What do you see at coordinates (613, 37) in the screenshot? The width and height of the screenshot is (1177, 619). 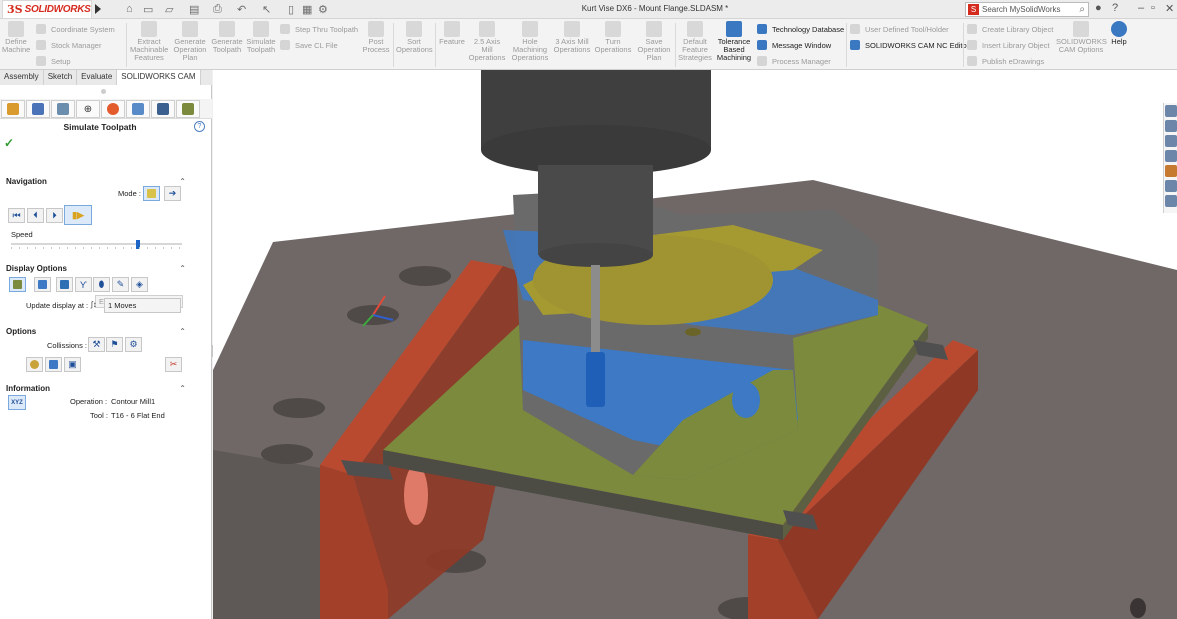 I see `turn-operations-button: Turn Operations` at bounding box center [613, 37].